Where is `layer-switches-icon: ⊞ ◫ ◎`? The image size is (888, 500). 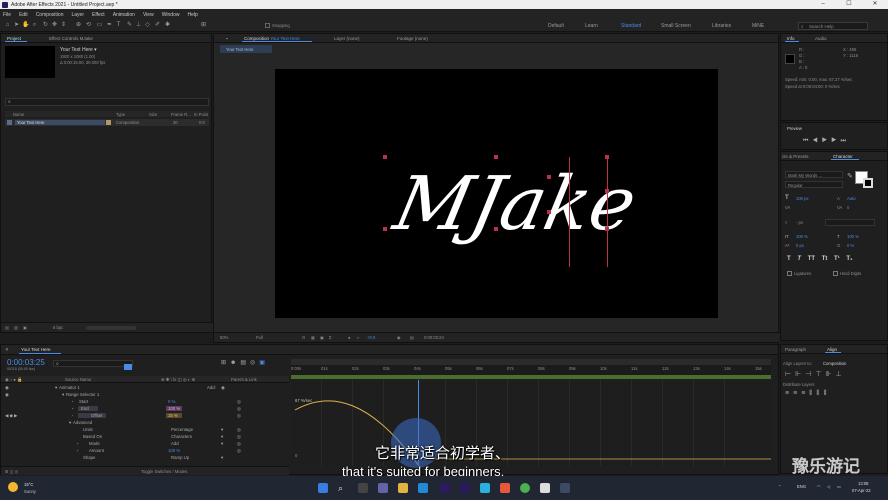 layer-switches-icon: ⊞ ◫ ◎ is located at coordinates (11, 471).